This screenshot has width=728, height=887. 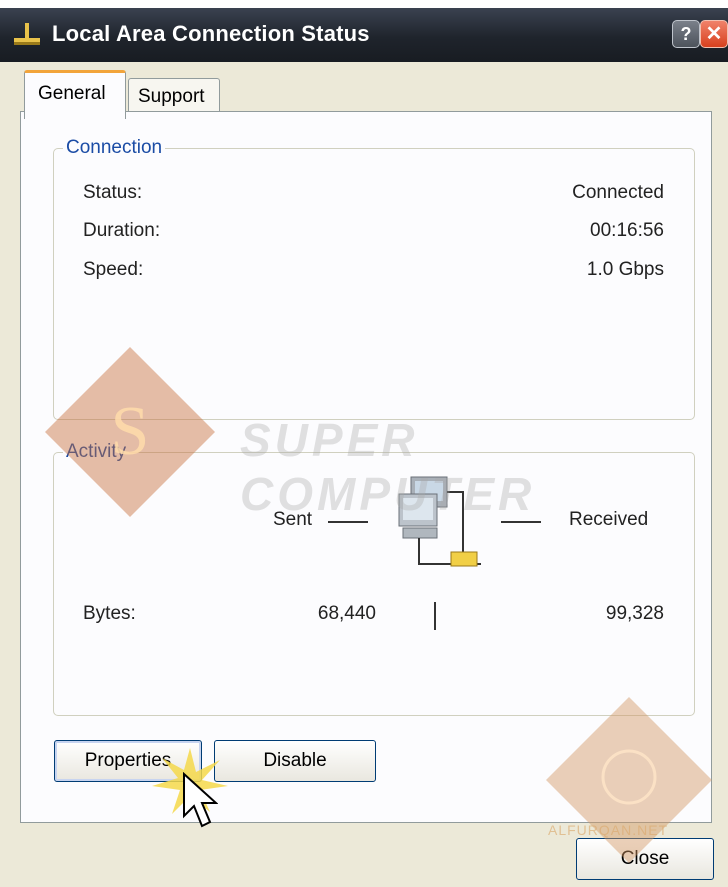 What do you see at coordinates (348, 522) in the screenshot?
I see `sent-connector-line` at bounding box center [348, 522].